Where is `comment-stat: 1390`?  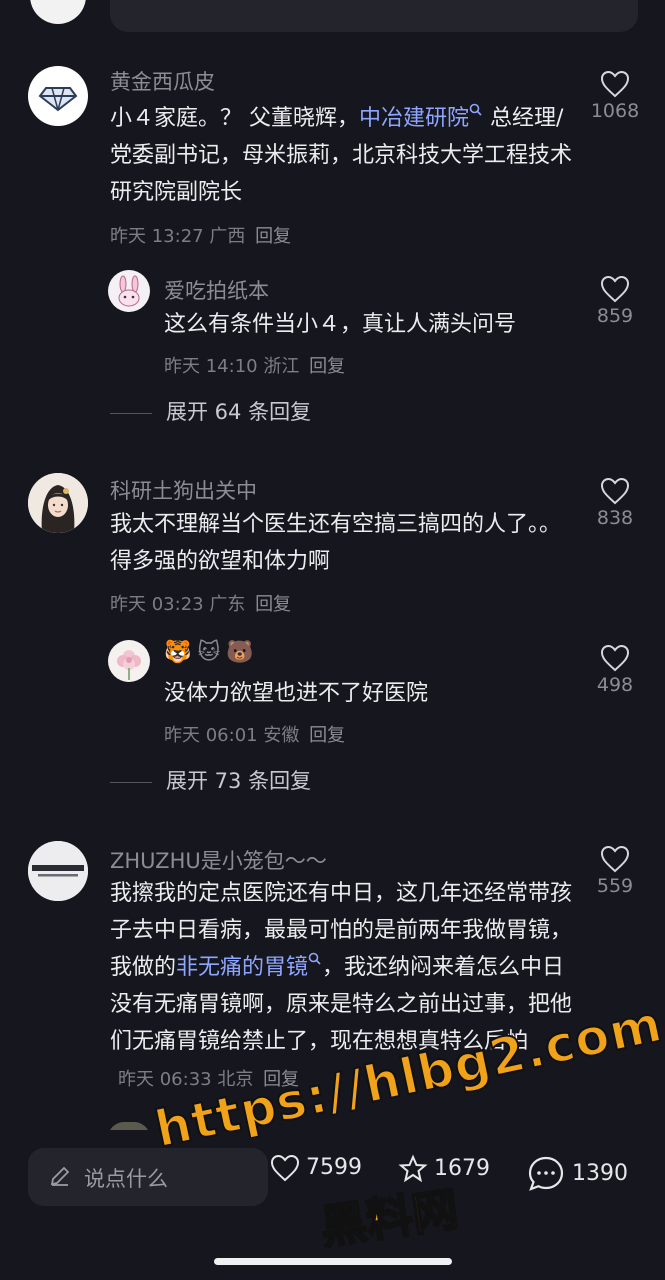
comment-stat: 1390 is located at coordinates (577, 1174).